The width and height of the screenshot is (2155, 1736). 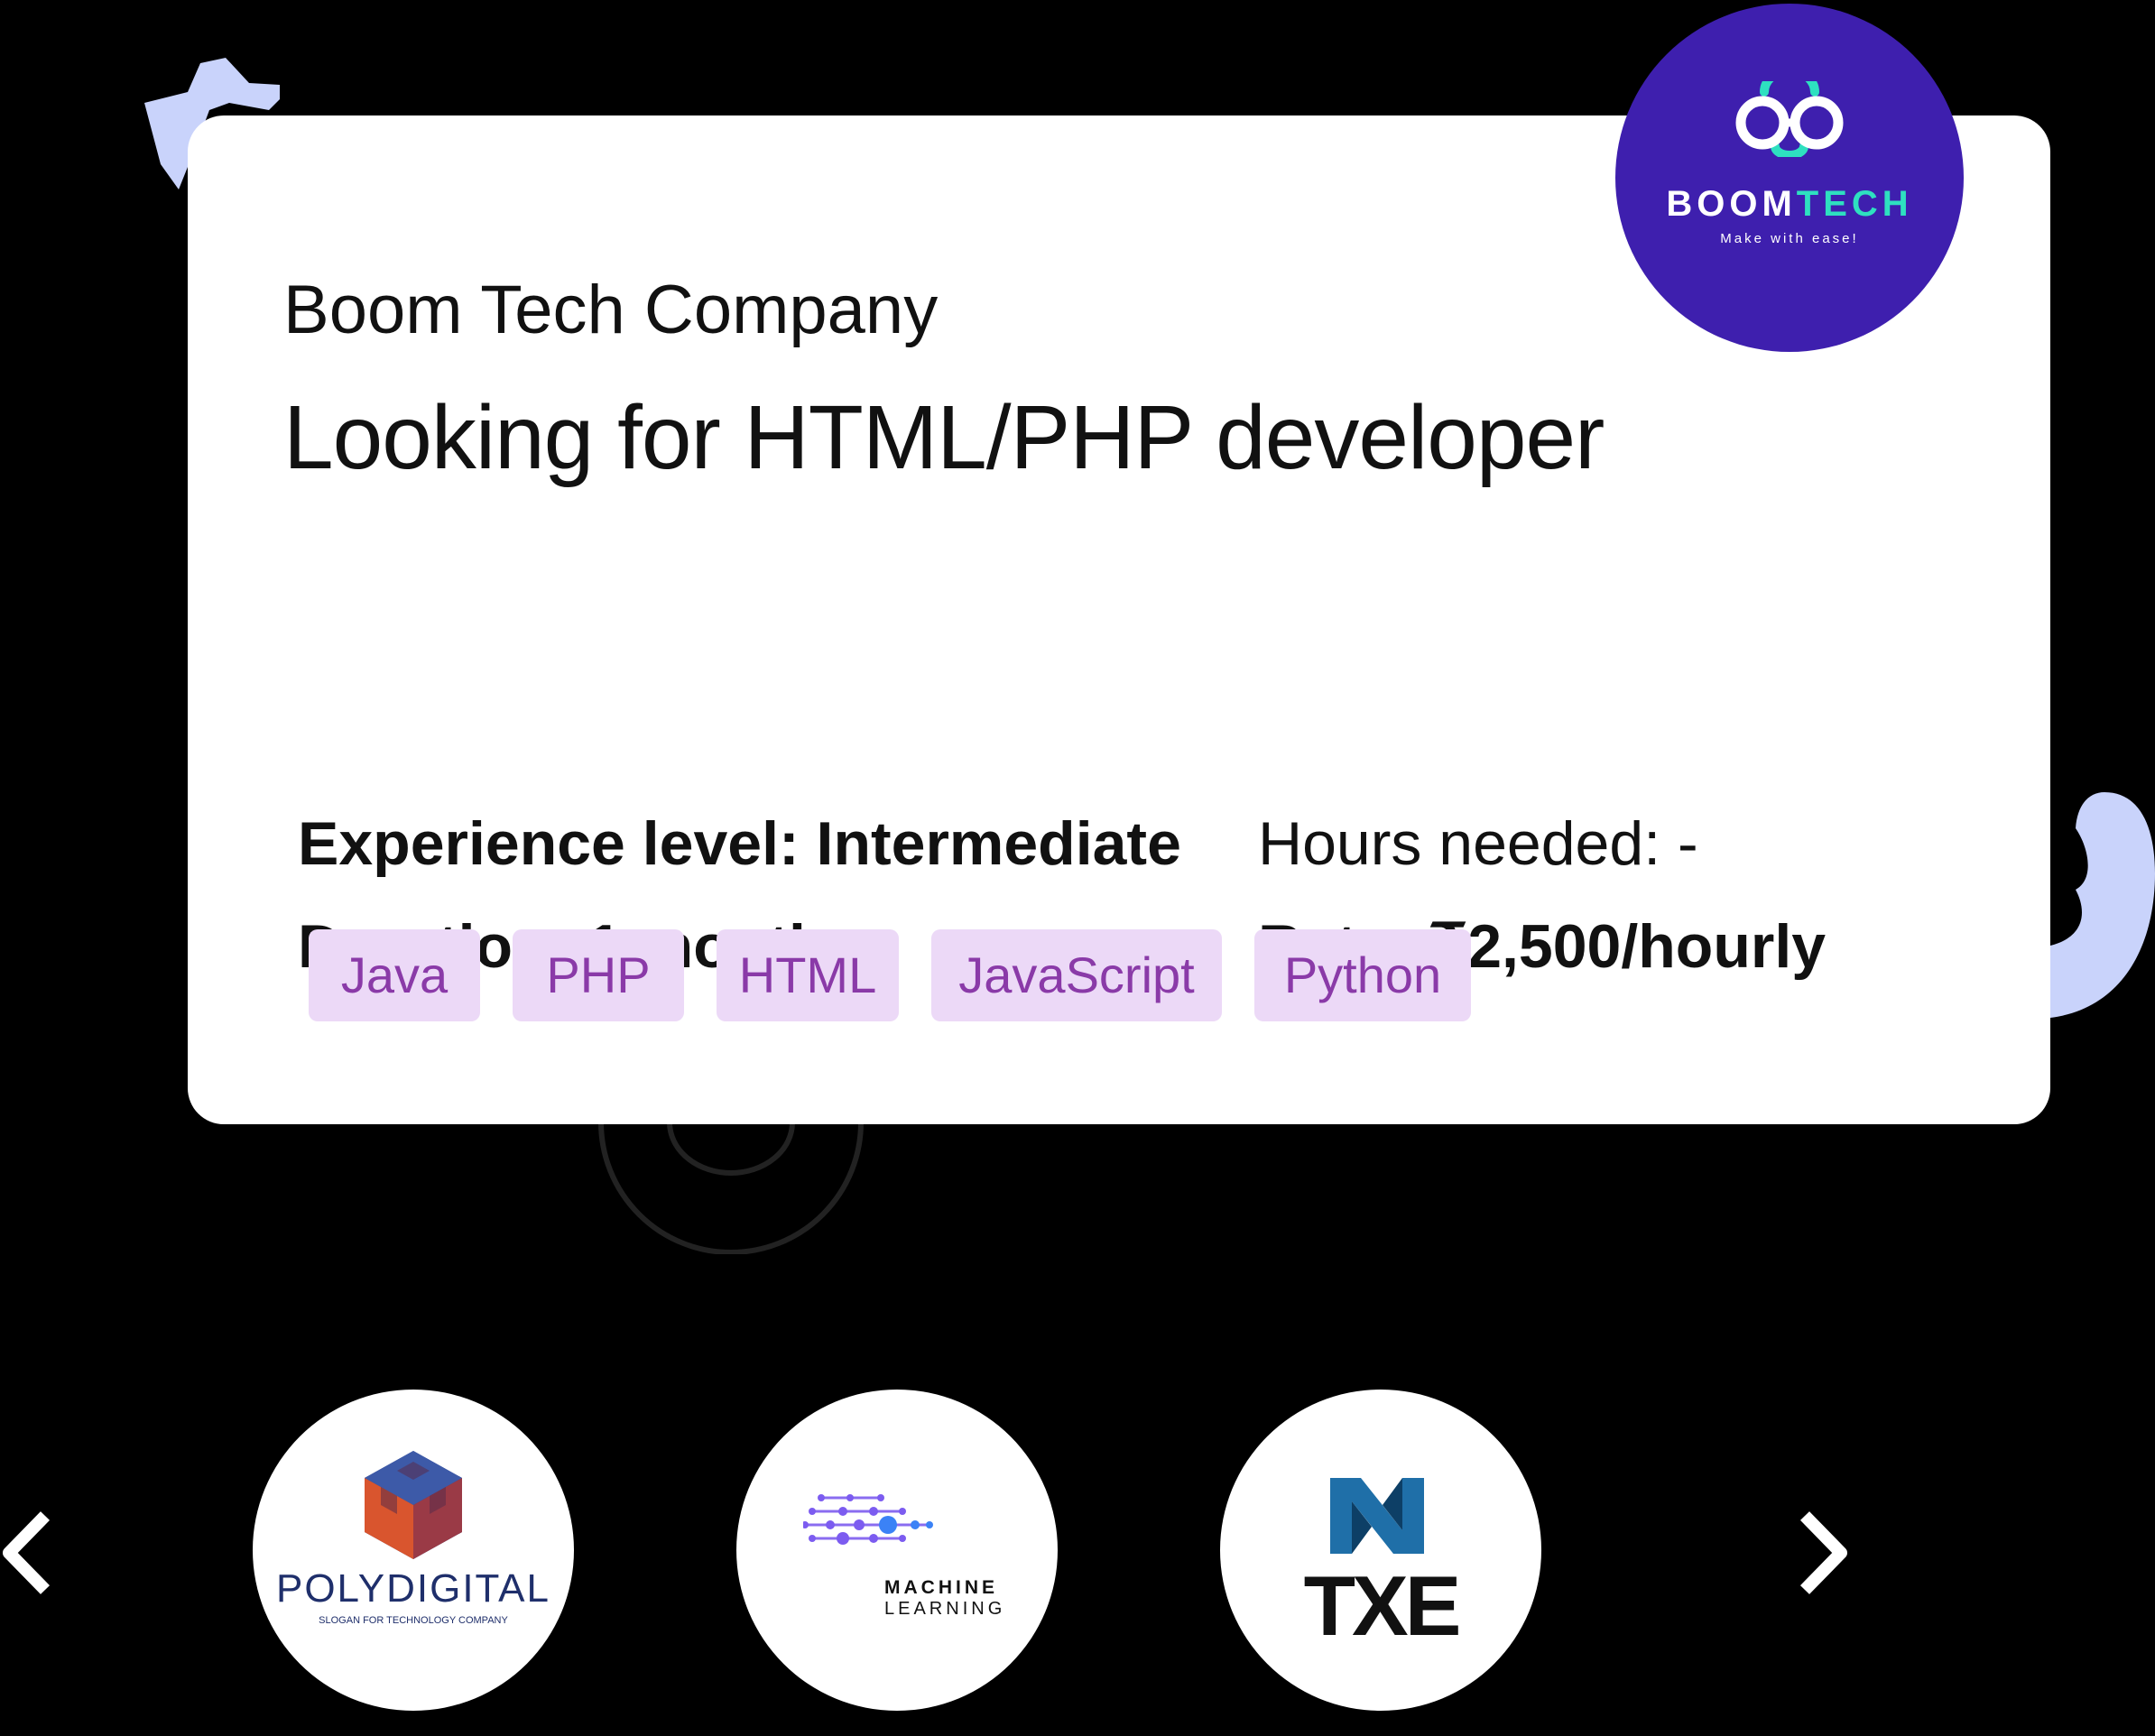 I want to click on logo-wordmark: BOOMTECH, so click(x=1790, y=204).